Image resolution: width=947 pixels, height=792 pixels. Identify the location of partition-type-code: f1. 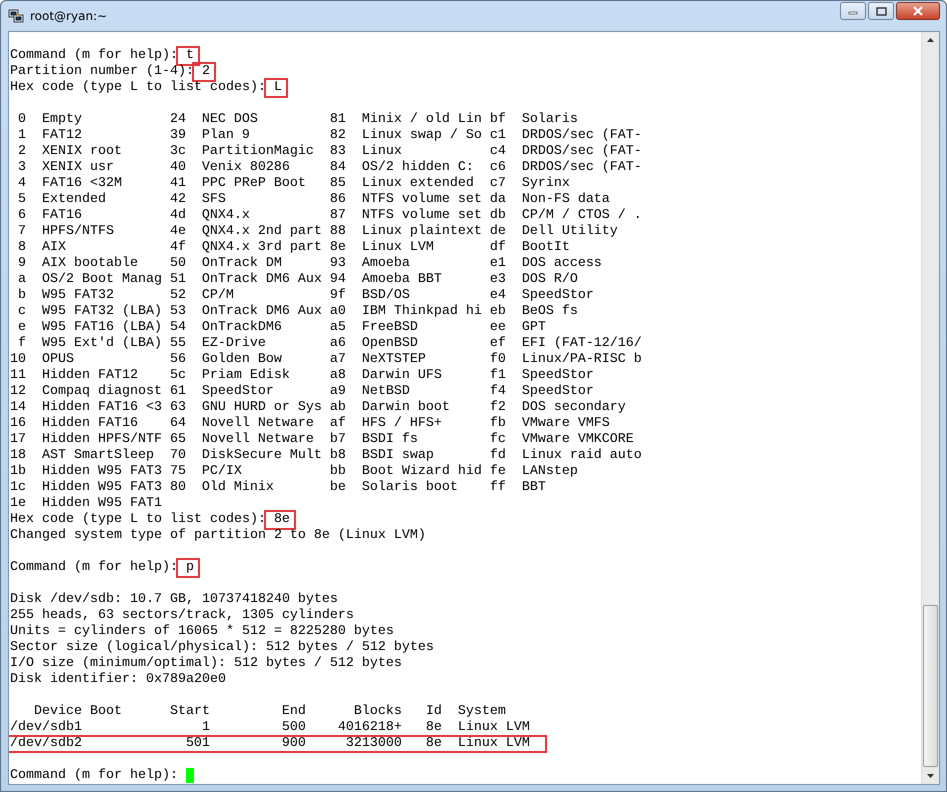
(498, 376).